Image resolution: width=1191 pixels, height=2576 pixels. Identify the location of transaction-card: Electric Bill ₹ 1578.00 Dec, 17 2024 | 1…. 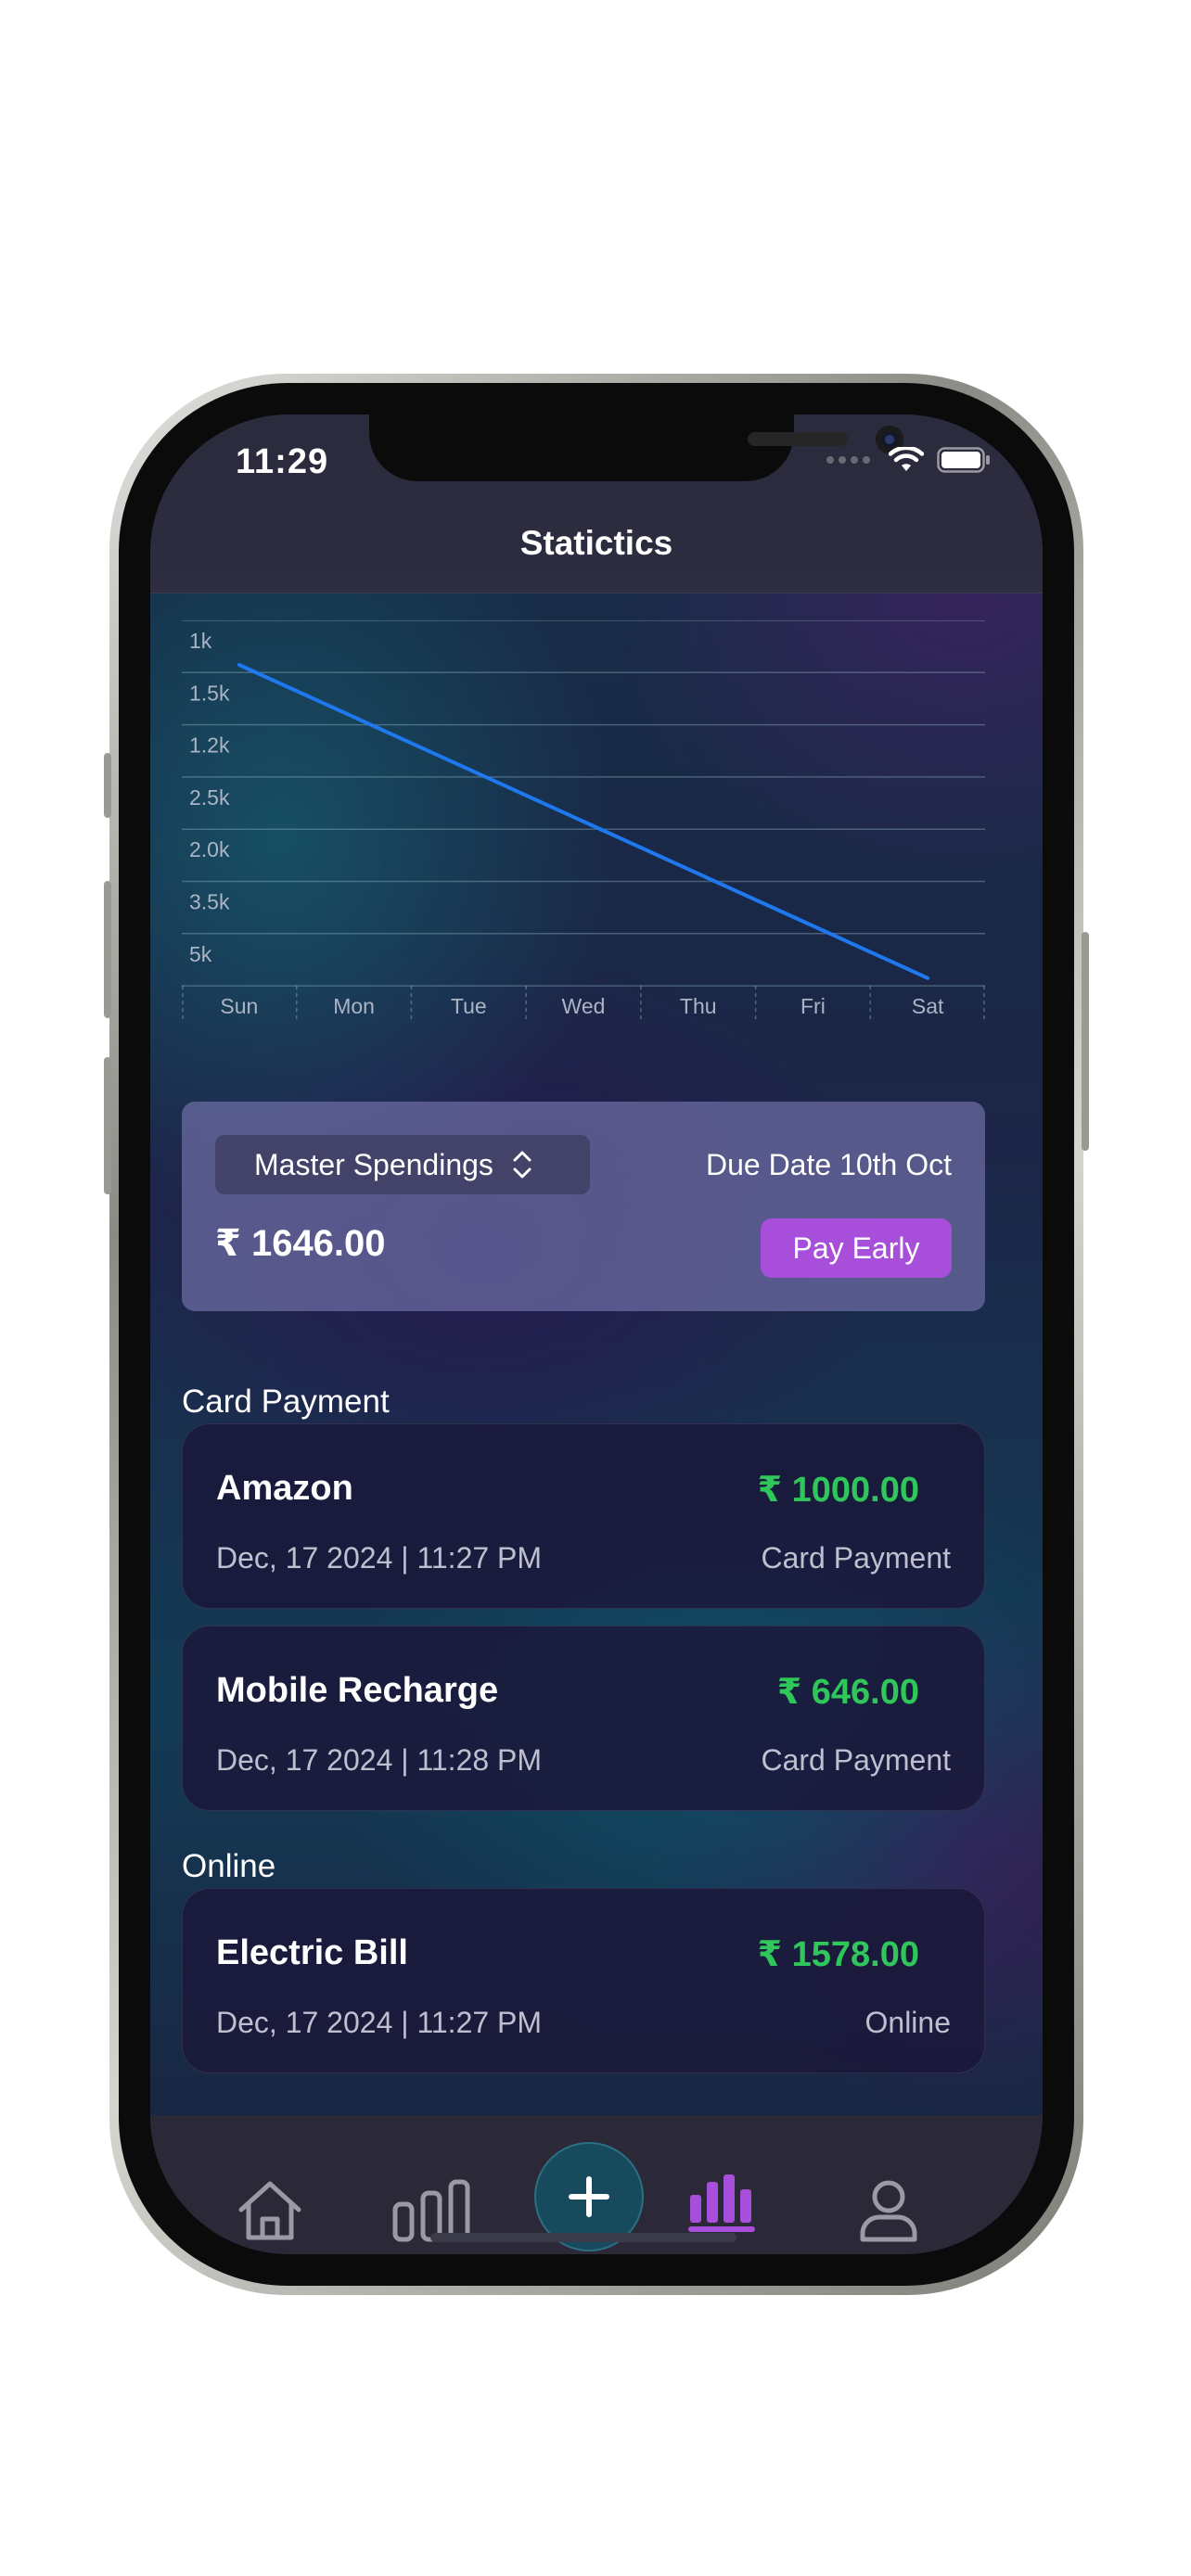
(584, 1981).